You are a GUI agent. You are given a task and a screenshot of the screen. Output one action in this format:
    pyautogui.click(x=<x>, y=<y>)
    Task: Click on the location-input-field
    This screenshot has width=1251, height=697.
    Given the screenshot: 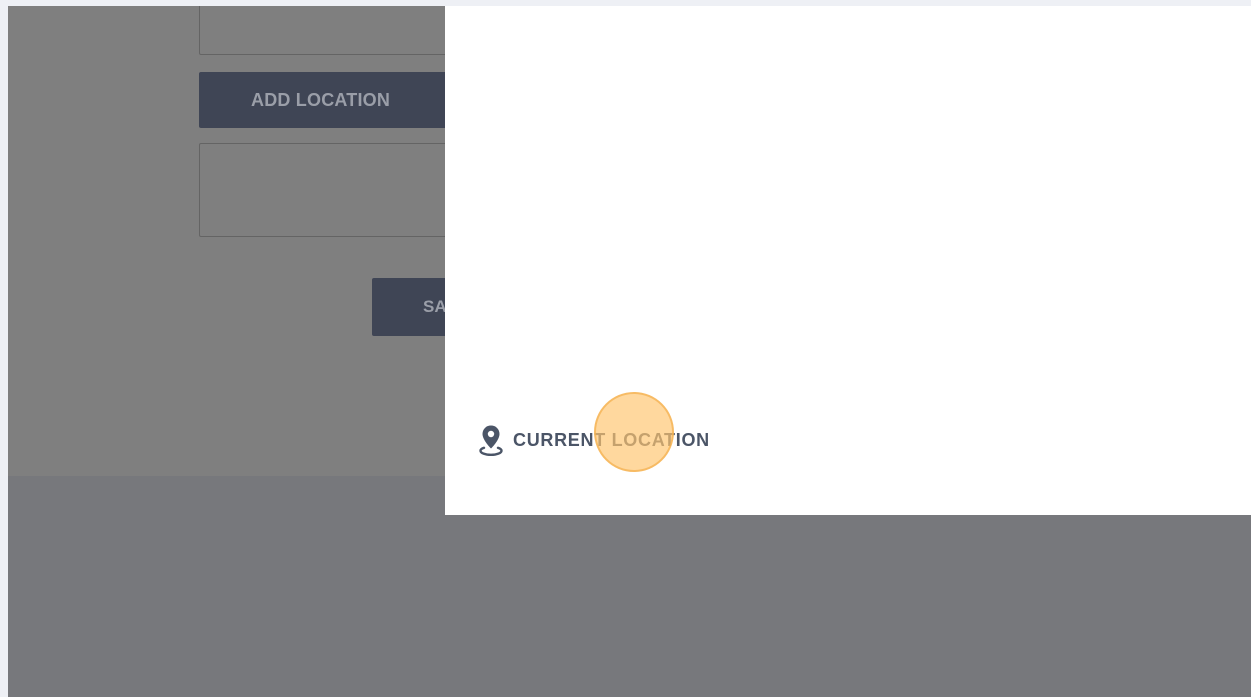 What is the action you would take?
    pyautogui.click(x=334, y=30)
    